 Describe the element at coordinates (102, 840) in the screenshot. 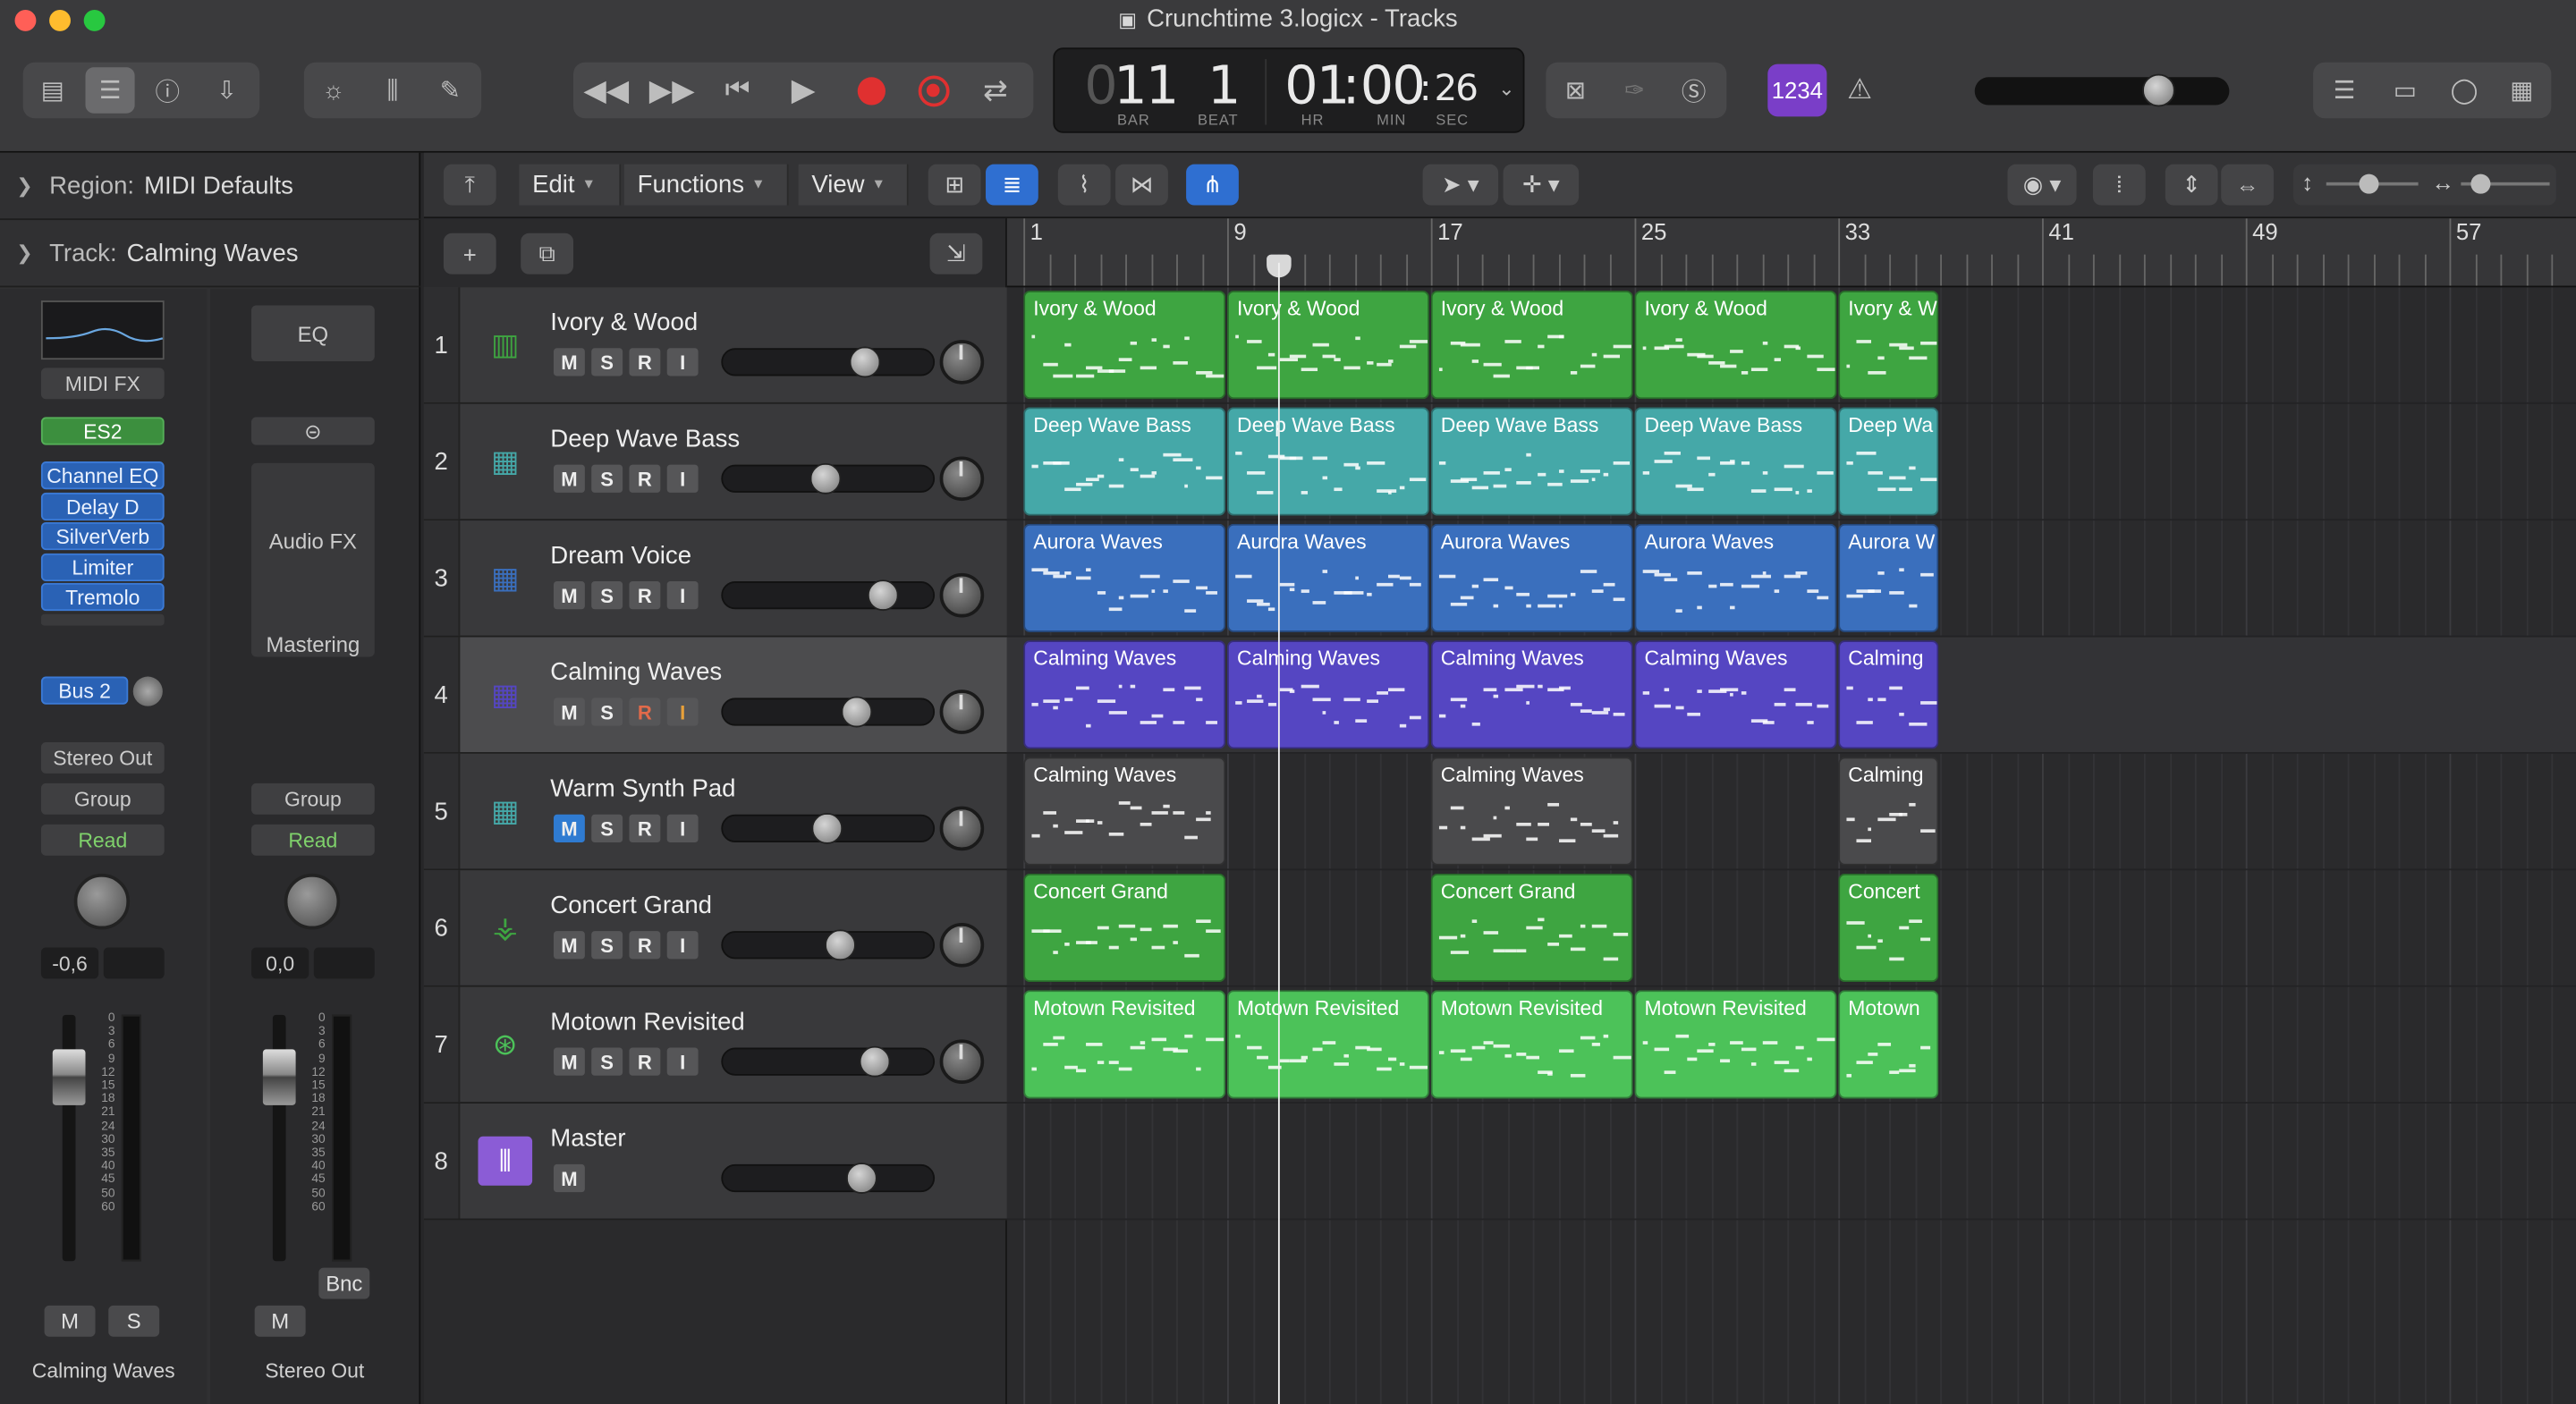

I see `automation-mode: Read` at that location.